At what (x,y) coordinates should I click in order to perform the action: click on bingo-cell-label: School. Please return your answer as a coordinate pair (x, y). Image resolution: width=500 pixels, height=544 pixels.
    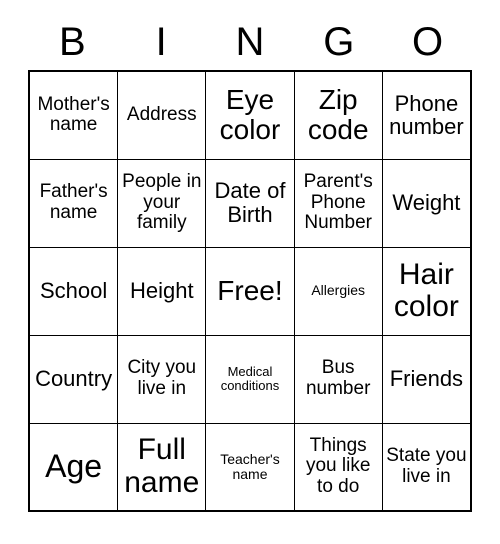
    Looking at the image, I should click on (73, 291).